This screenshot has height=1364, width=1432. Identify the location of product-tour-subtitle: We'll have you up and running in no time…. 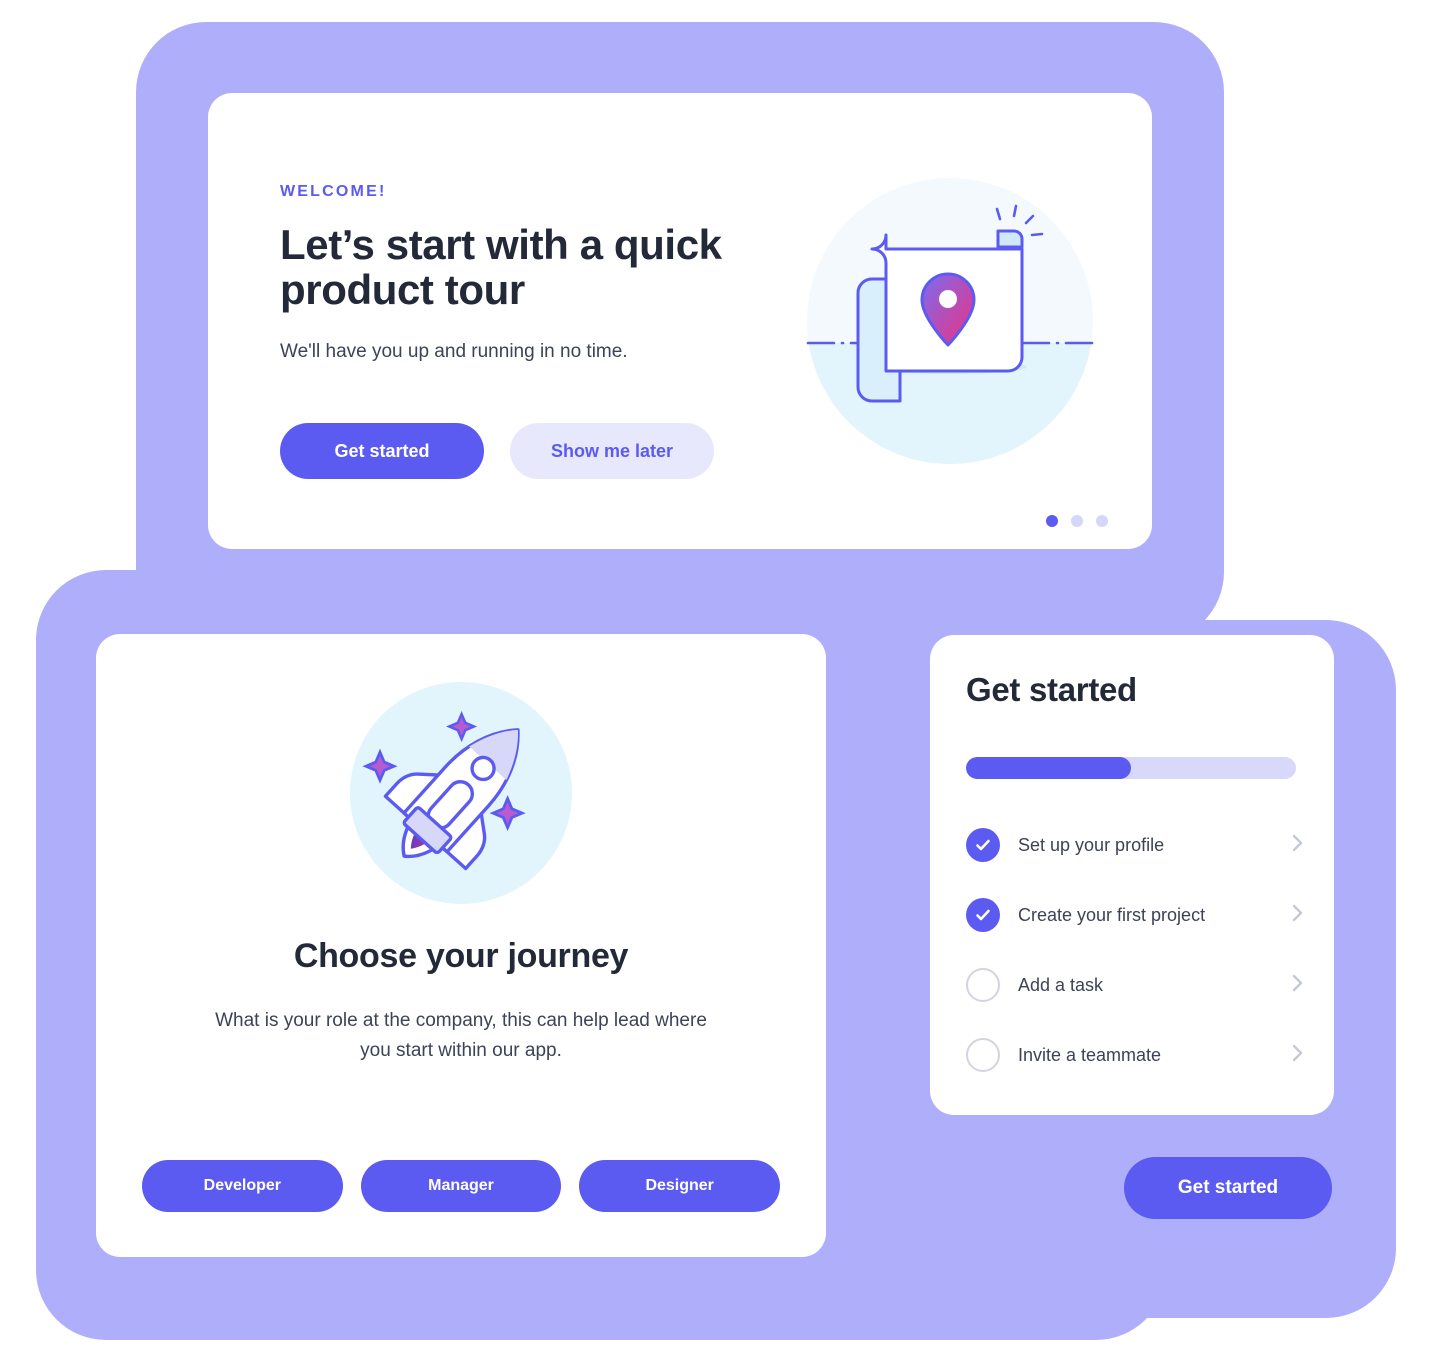
(454, 351).